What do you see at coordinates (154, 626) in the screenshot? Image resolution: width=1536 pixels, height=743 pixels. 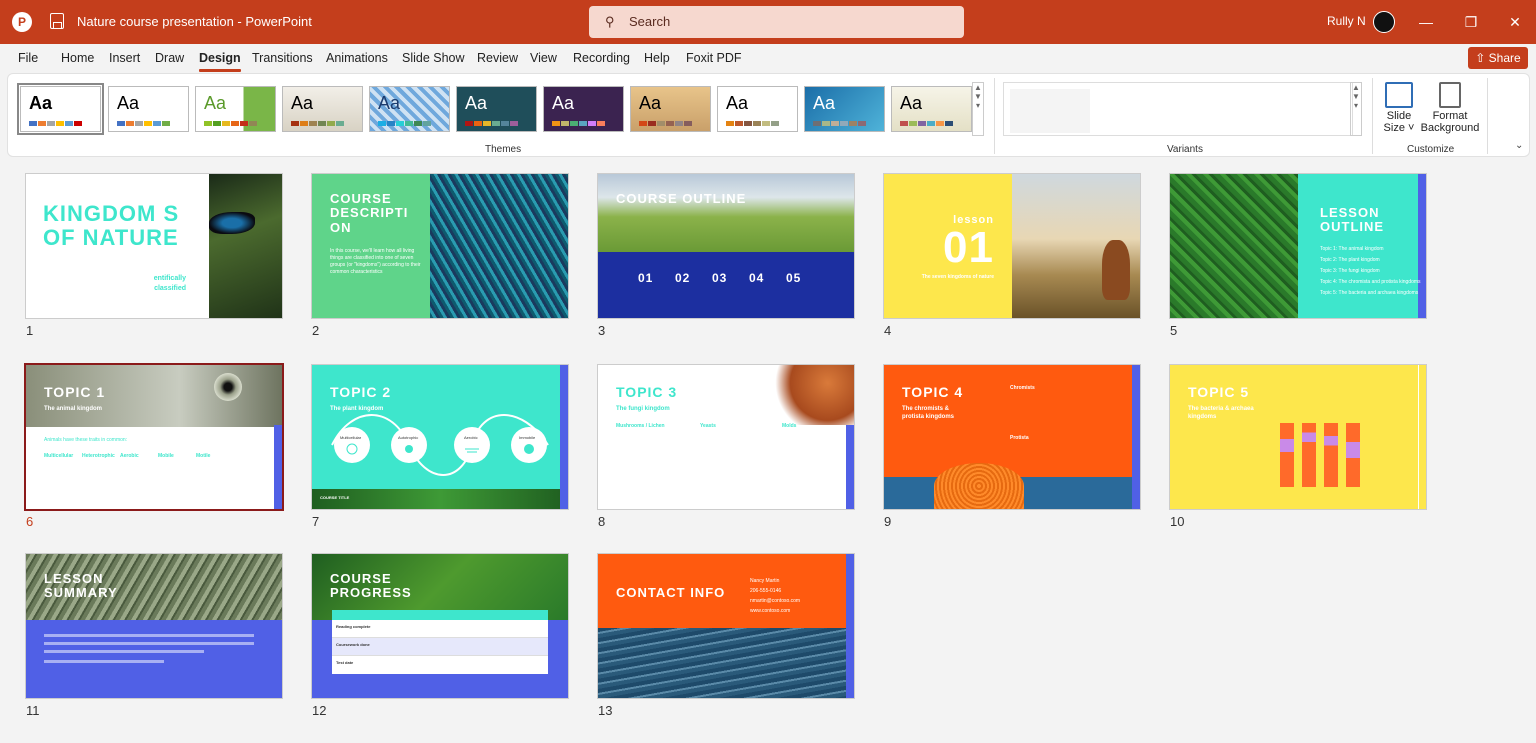 I see `slide-thumbnail-11: LESSON SUMMARY` at bounding box center [154, 626].